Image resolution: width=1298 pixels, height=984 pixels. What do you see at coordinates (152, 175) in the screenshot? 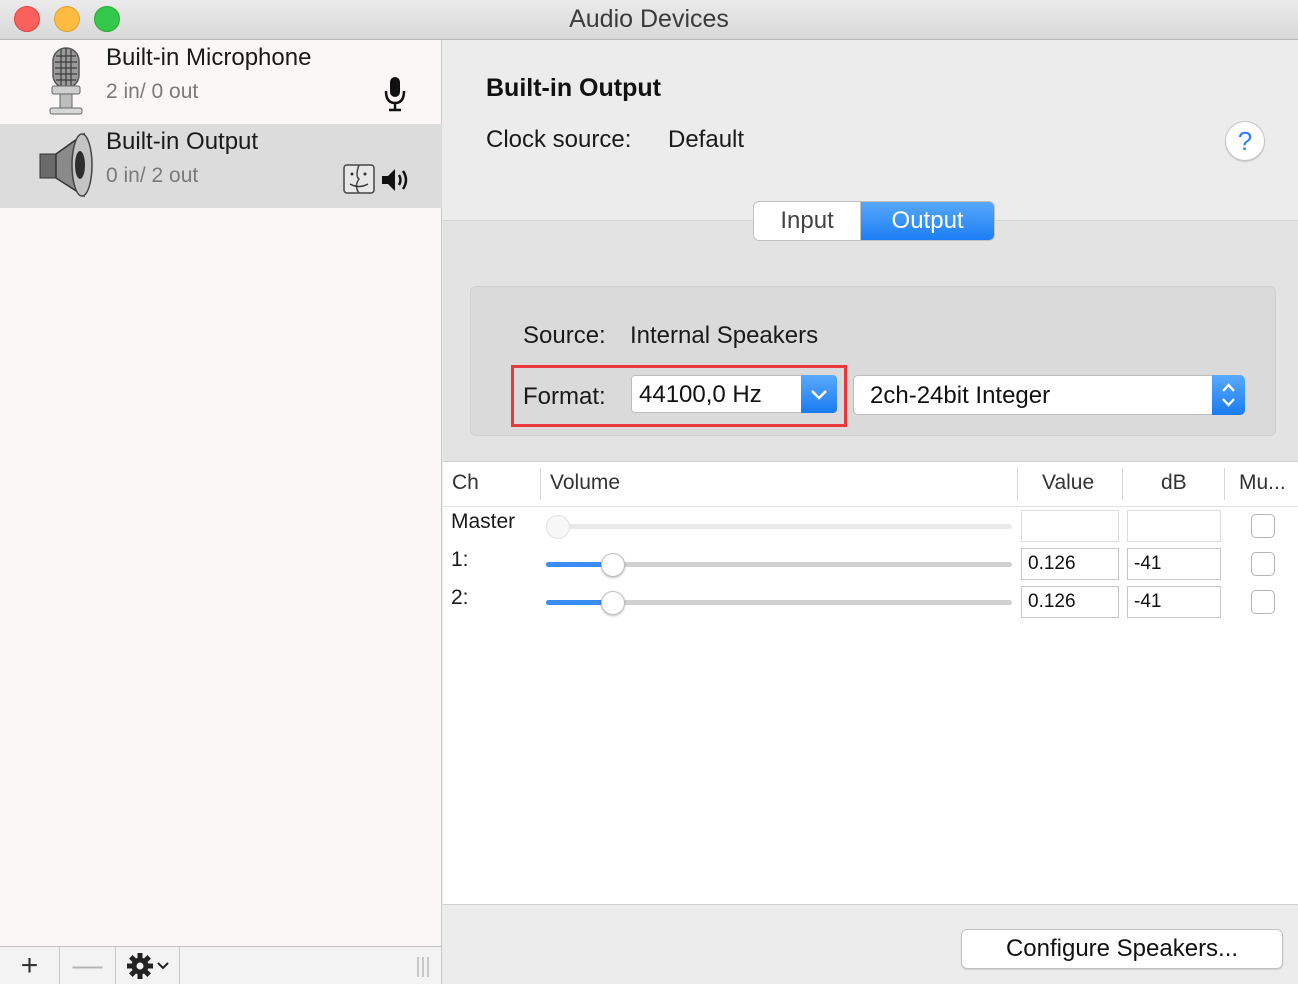
I see `device-io-count: 0 in/ 2 out` at bounding box center [152, 175].